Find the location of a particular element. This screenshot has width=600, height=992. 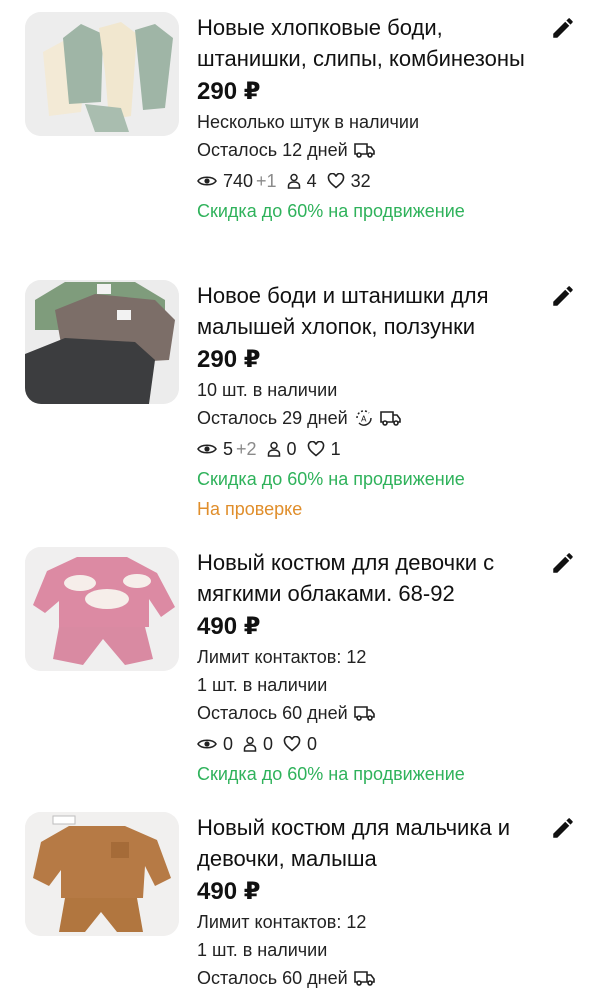

stats-row: 5 +2 0 1 is located at coordinates (369, 449).